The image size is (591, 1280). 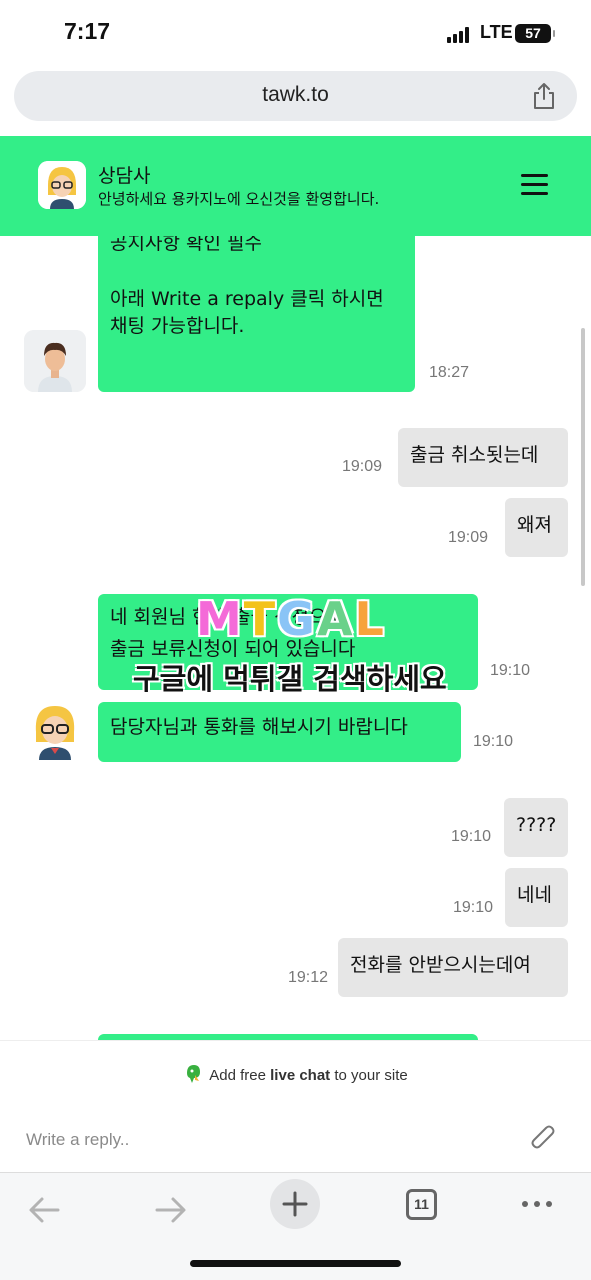 What do you see at coordinates (453, 967) in the screenshot?
I see `user-message: 전화를 안받으시는데여` at bounding box center [453, 967].